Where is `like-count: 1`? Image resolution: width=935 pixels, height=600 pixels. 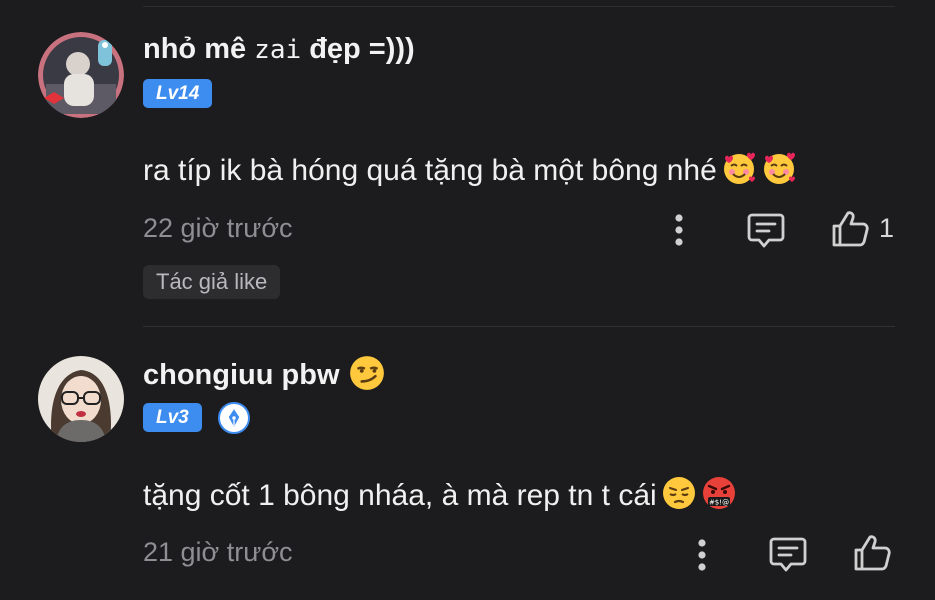 like-count: 1 is located at coordinates (887, 228).